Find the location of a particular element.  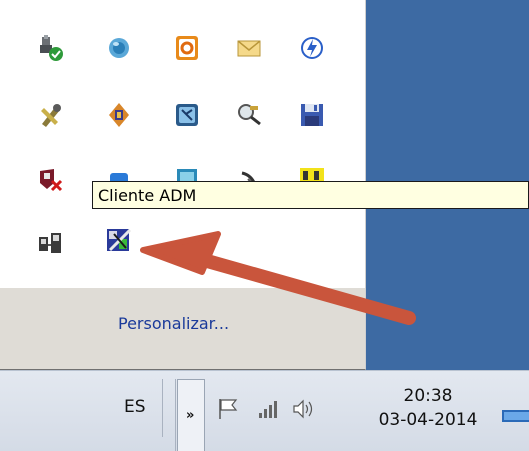

show-desktop-button is located at coordinates (515, 416).